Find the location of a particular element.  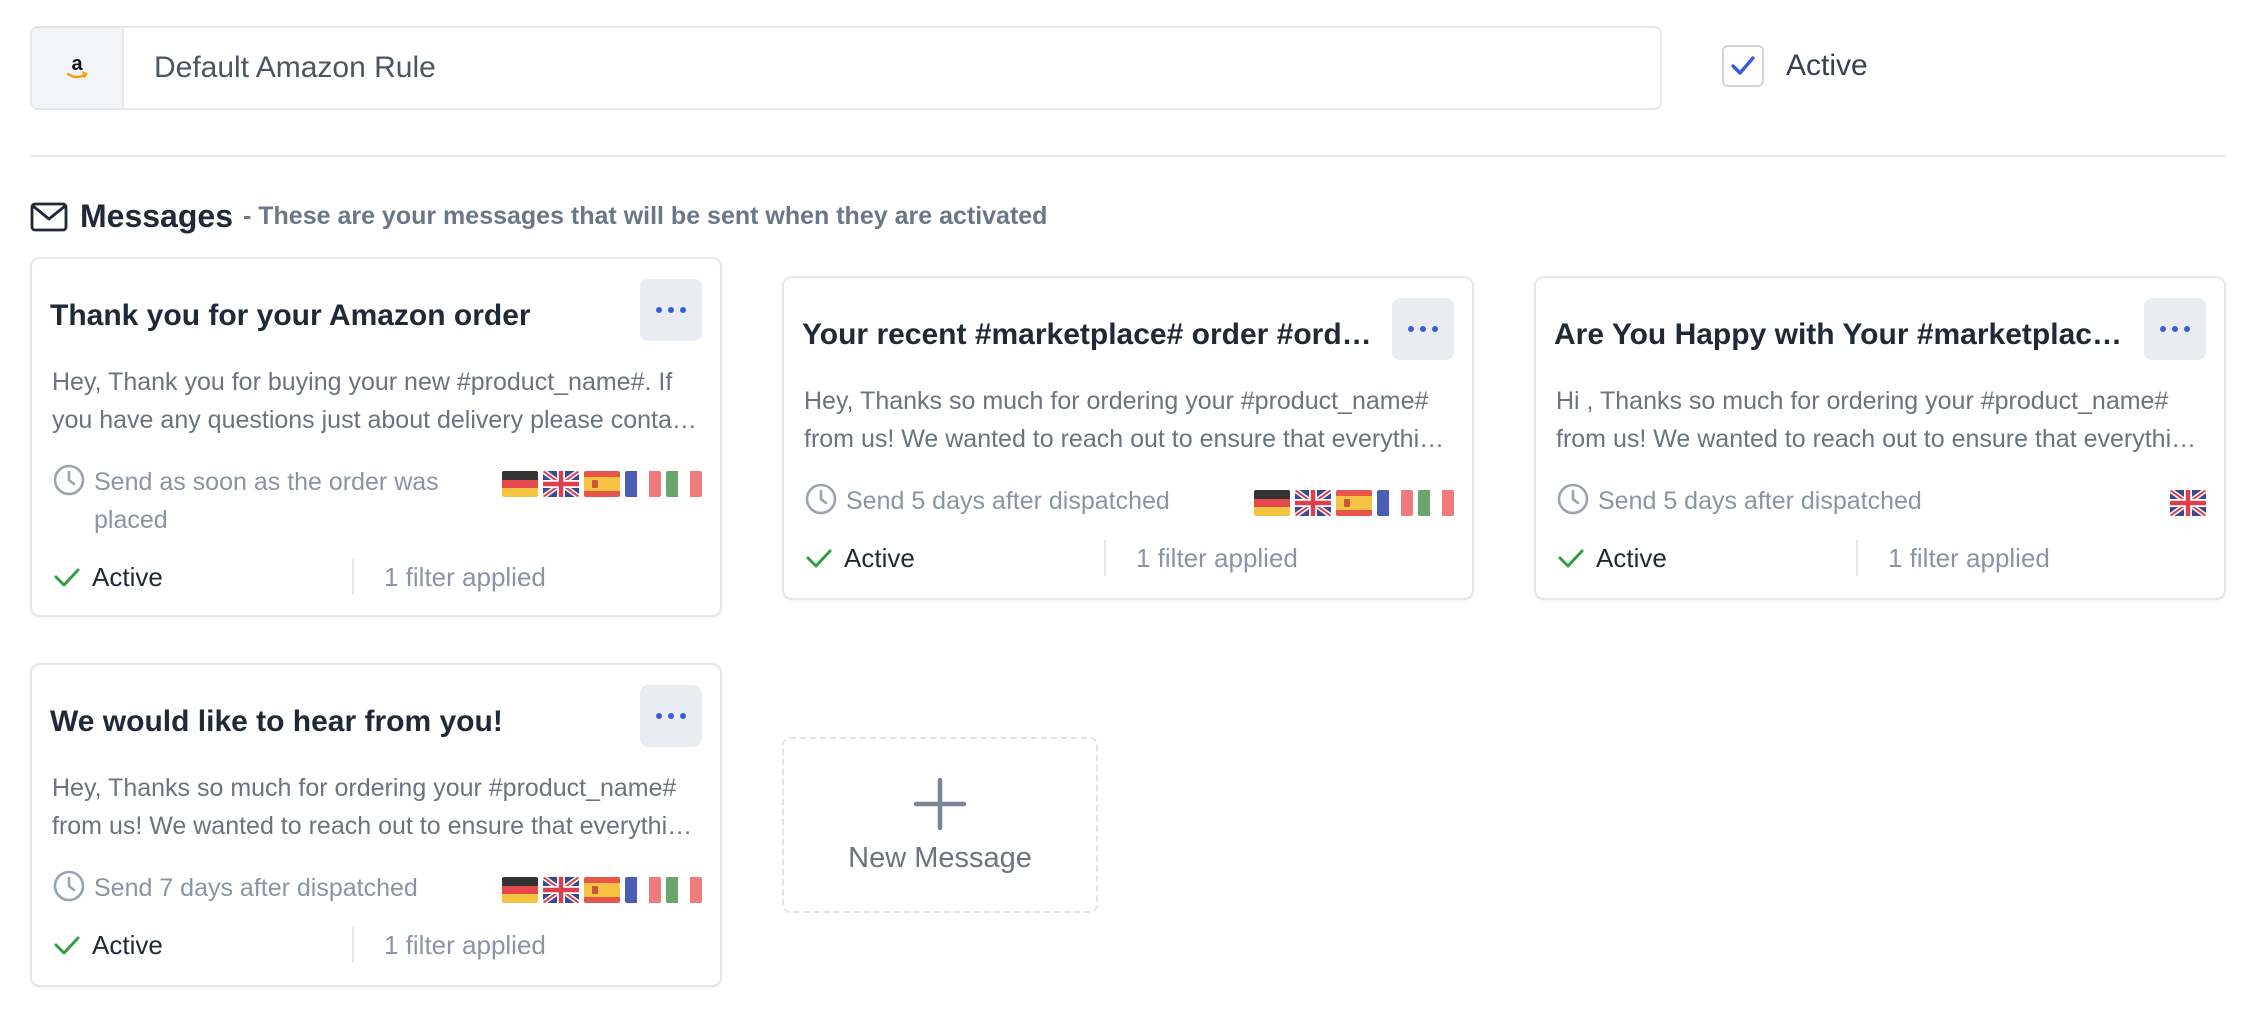

card-title: We would like to hear from you! is located at coordinates (276, 721).